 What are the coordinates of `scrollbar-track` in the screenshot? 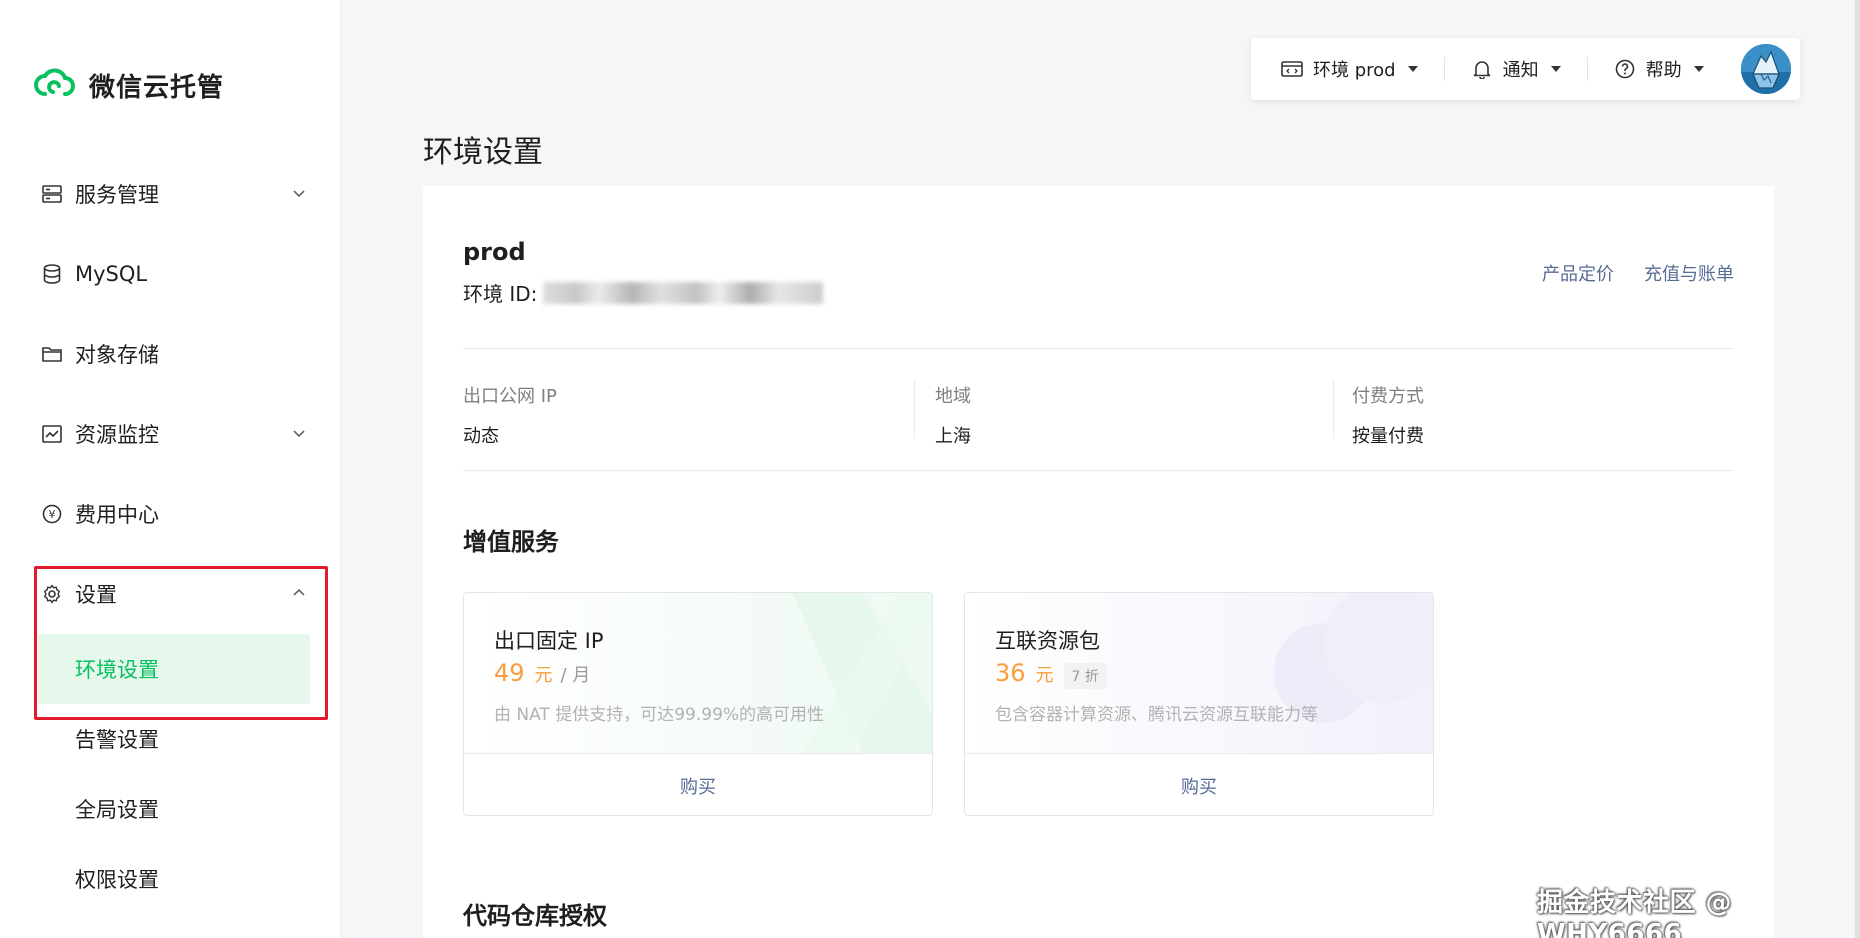 It's located at (1857, 469).